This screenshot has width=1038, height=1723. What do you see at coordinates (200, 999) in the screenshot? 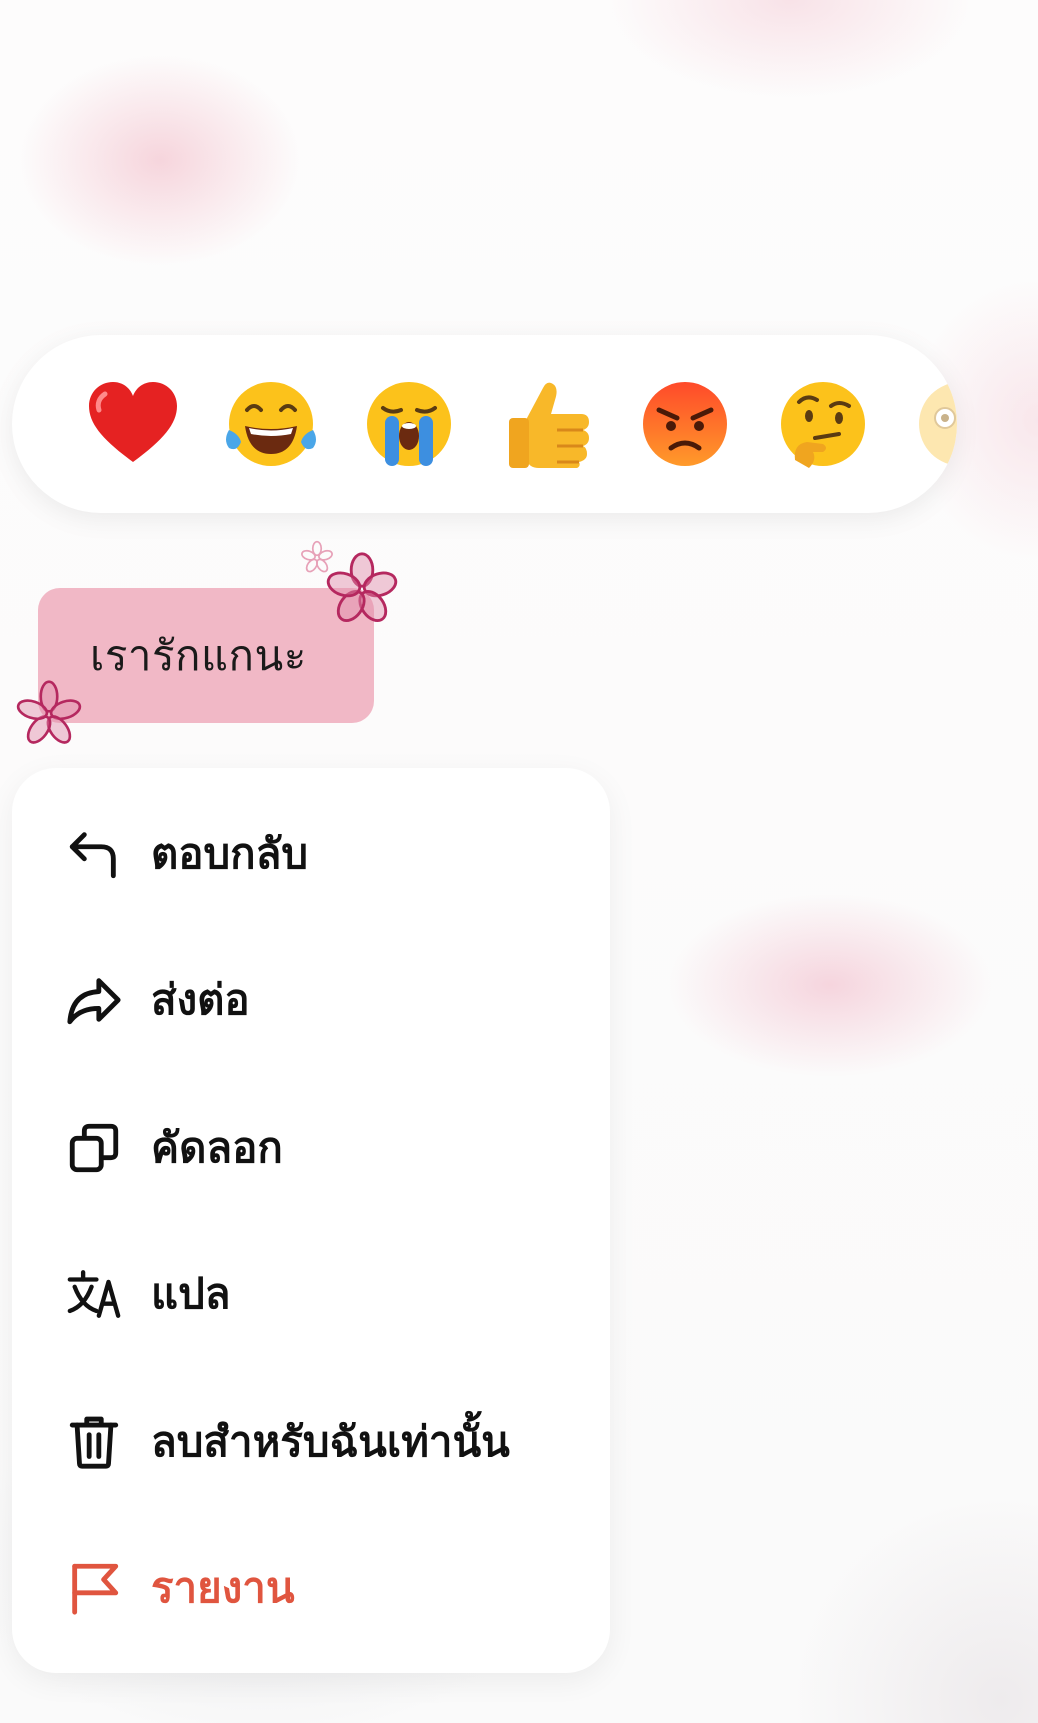
I see `forward-label: ส่งต่อ` at bounding box center [200, 999].